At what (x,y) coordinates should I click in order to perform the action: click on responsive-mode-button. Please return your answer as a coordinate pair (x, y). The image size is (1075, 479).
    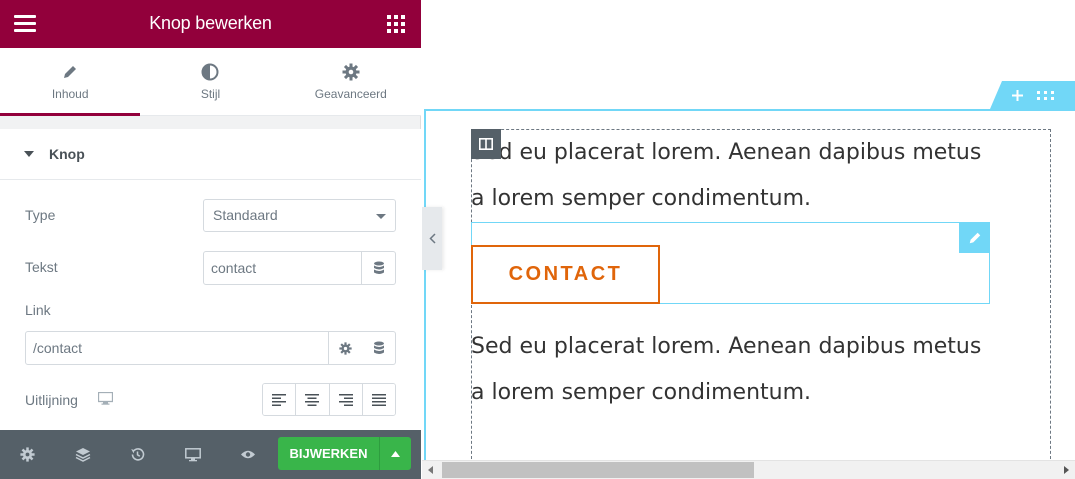
    Looking at the image, I should click on (192, 454).